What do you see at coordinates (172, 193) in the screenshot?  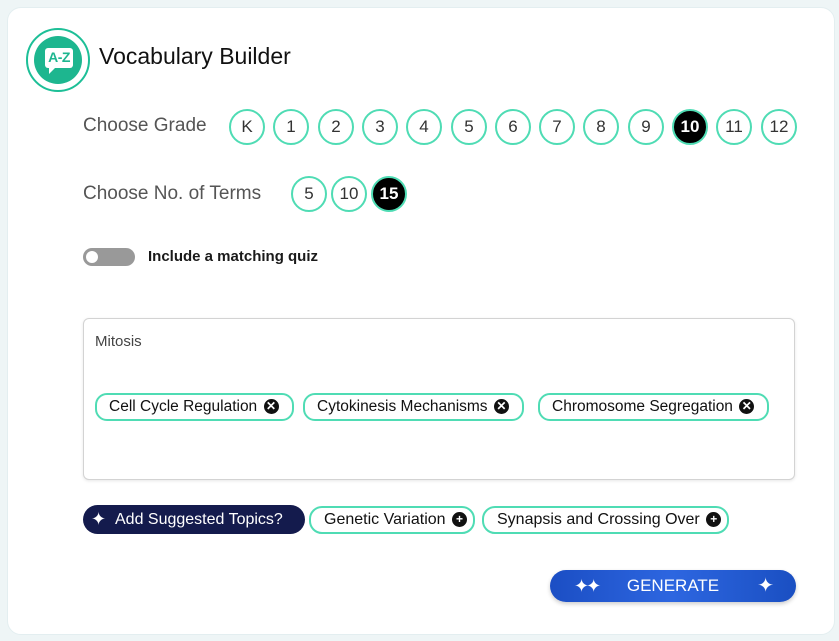 I see `terms-label: Choose No. of Terms` at bounding box center [172, 193].